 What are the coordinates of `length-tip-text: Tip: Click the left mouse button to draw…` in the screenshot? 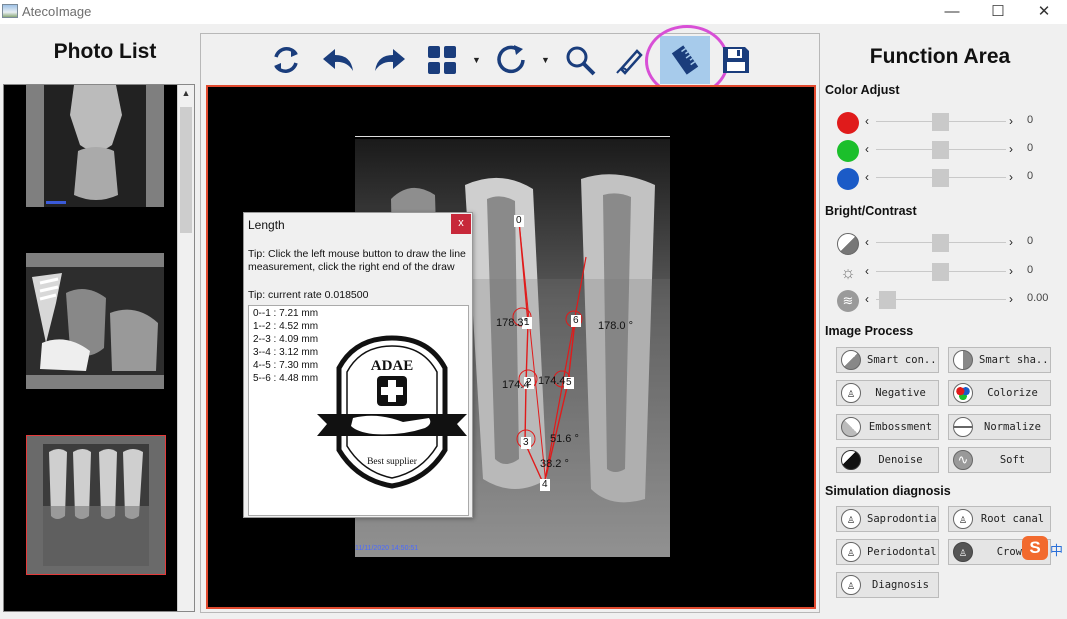 It's located at (357, 260).